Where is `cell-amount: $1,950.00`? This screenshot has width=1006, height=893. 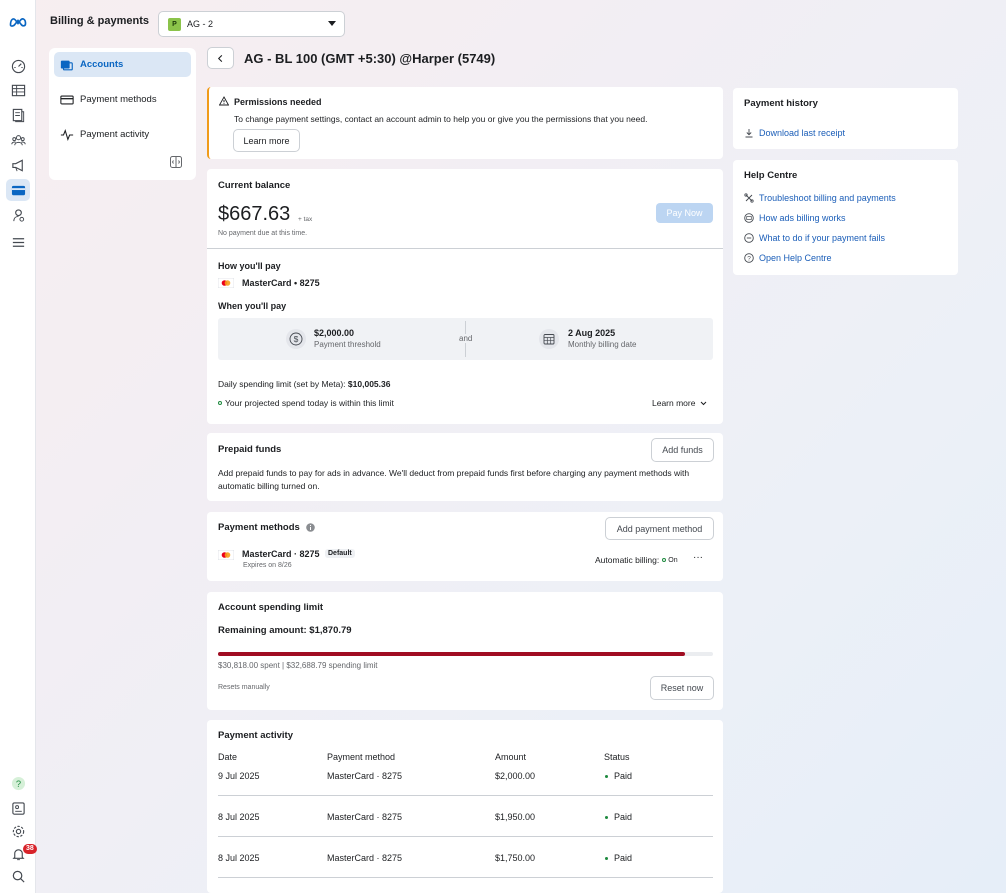
cell-amount: $1,950.00 is located at coordinates (515, 817).